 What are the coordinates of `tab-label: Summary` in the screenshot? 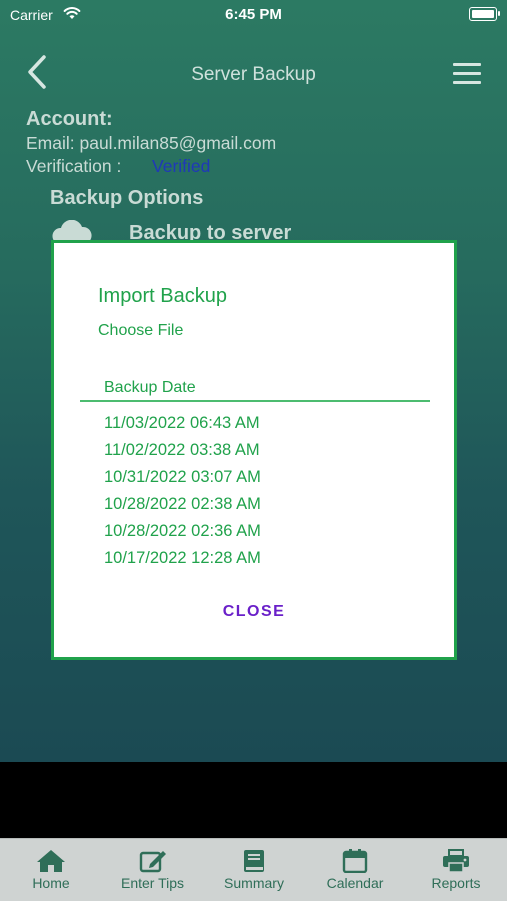 It's located at (254, 883).